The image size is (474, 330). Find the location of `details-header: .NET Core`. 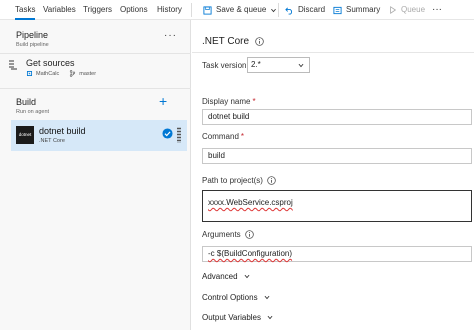

details-header: .NET Core is located at coordinates (233, 41).